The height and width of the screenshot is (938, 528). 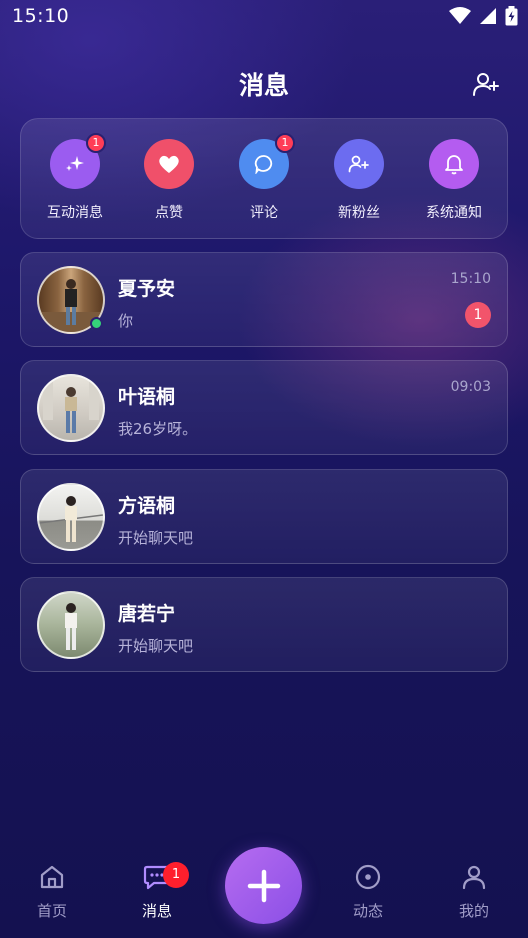 I want to click on chat-name: 叶语桐, so click(x=147, y=397).